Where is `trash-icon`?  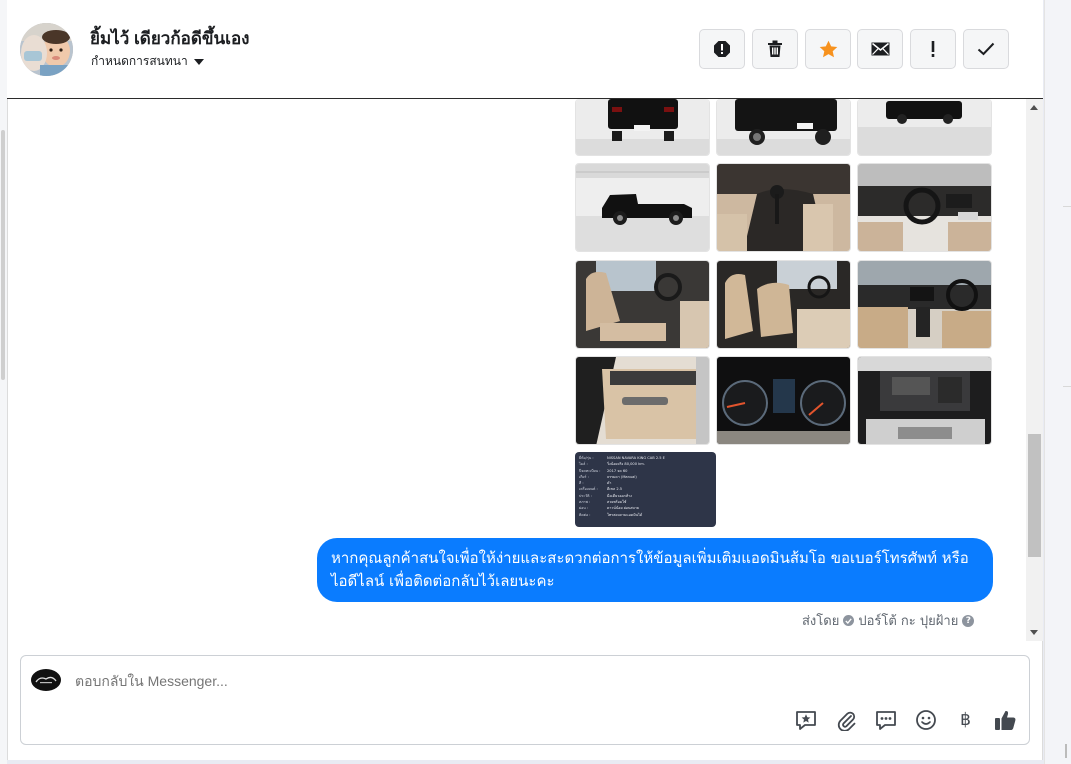
trash-icon is located at coordinates (775, 48).